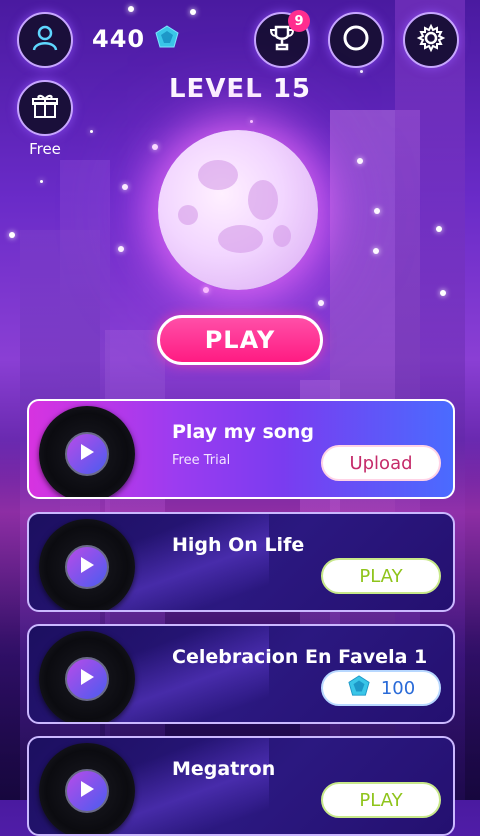 This screenshot has height=836, width=480. I want to click on gift-button, so click(45, 108).